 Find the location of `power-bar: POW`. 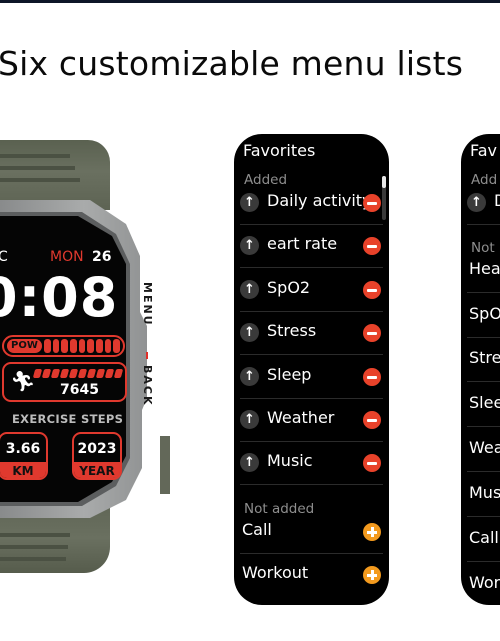

power-bar: POW is located at coordinates (63, 346).